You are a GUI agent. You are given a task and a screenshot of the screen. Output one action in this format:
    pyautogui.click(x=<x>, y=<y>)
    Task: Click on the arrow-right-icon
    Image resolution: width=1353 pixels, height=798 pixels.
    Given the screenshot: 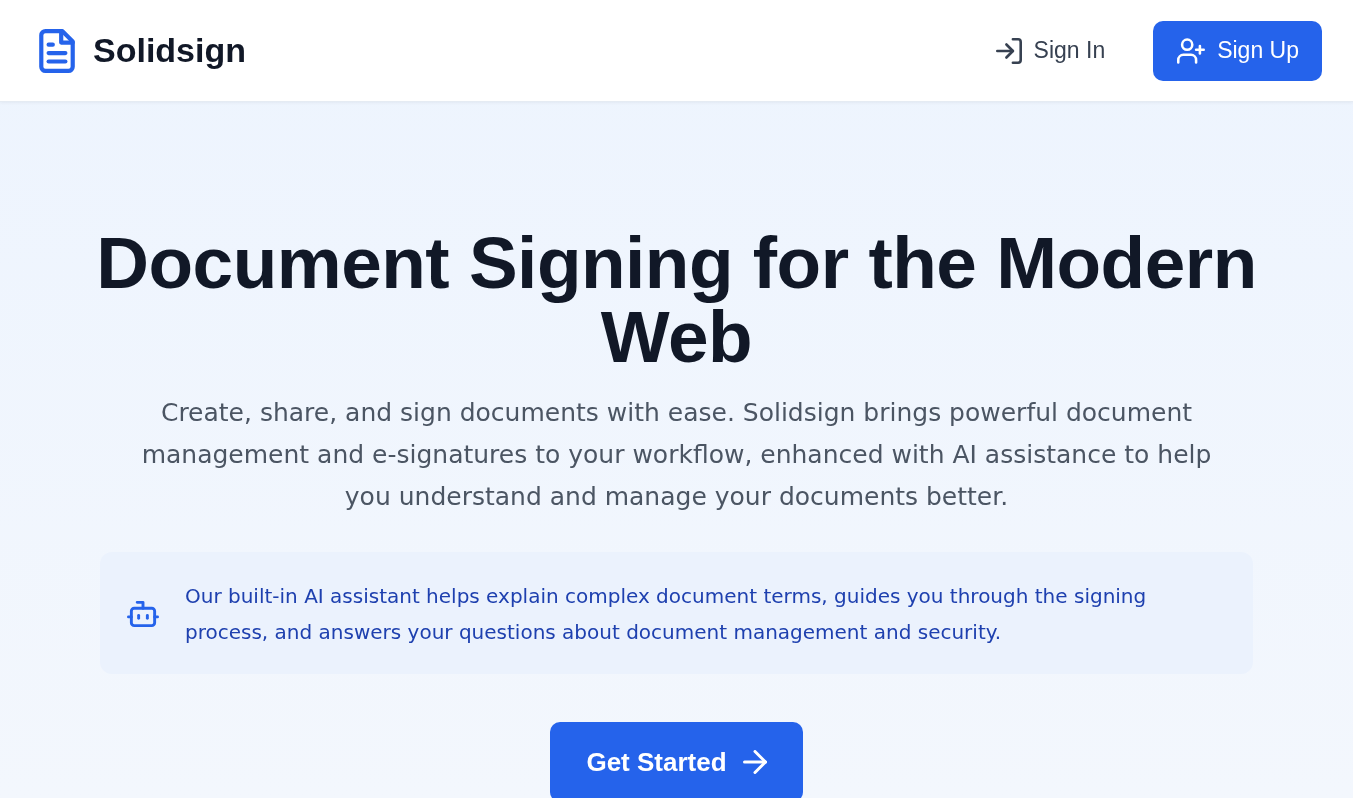 What is the action you would take?
    pyautogui.click(x=754, y=762)
    